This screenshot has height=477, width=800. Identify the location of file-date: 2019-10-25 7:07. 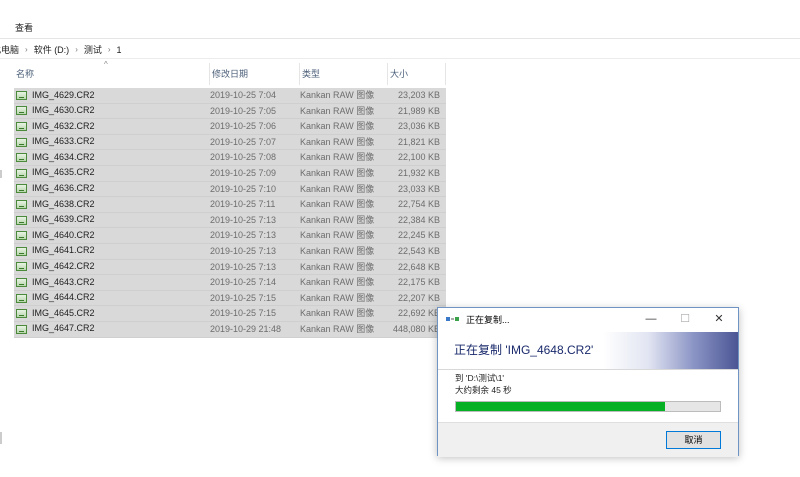
(243, 141).